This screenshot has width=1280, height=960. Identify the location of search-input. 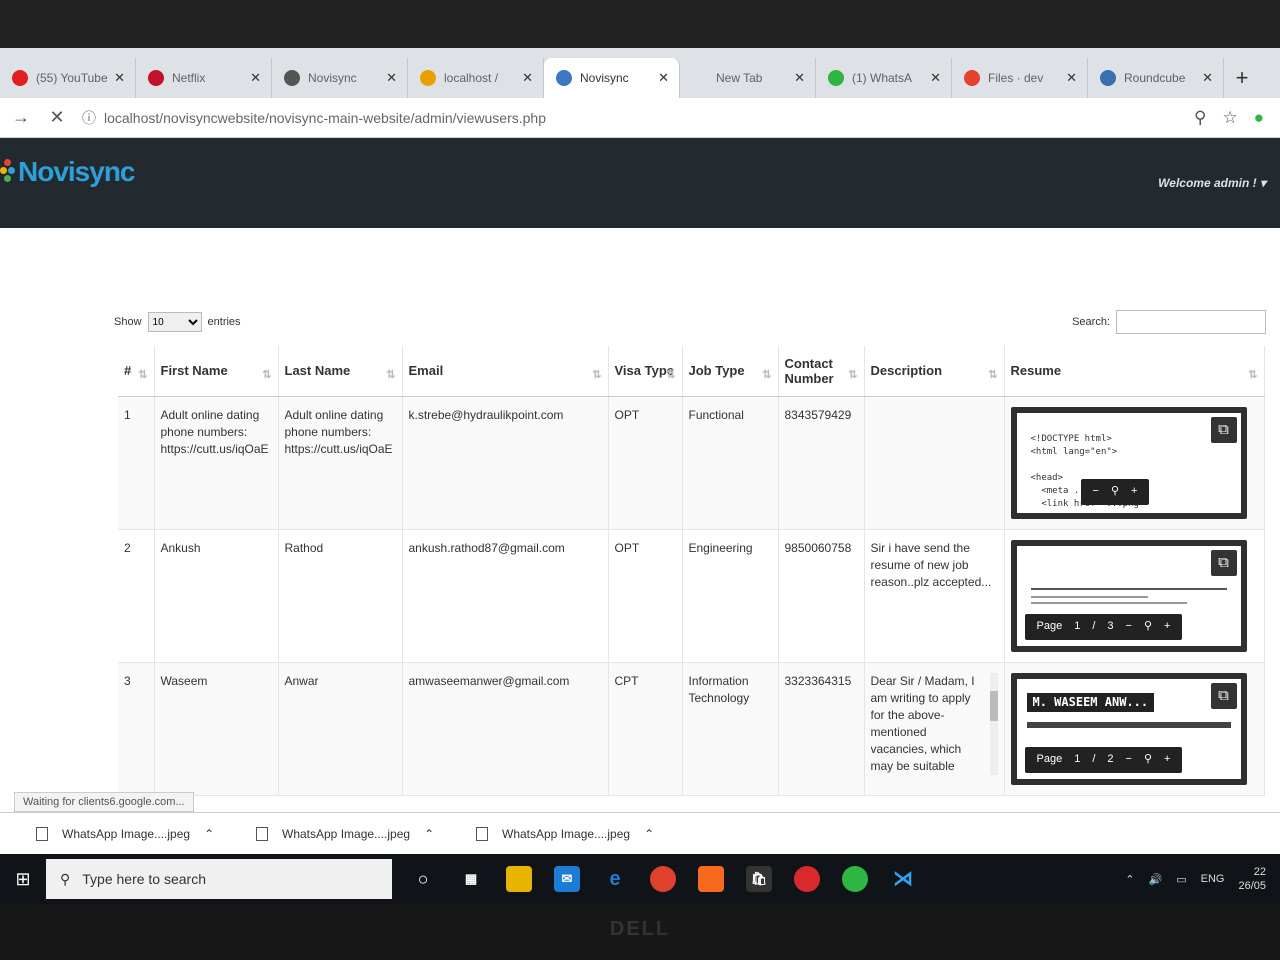
(1191, 322).